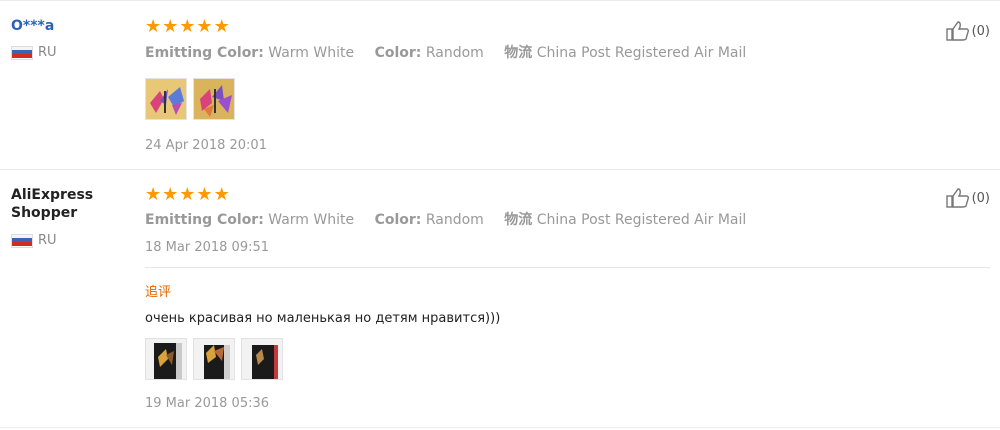 The width and height of the screenshot is (1000, 430). I want to click on followup-photos, so click(214, 359).